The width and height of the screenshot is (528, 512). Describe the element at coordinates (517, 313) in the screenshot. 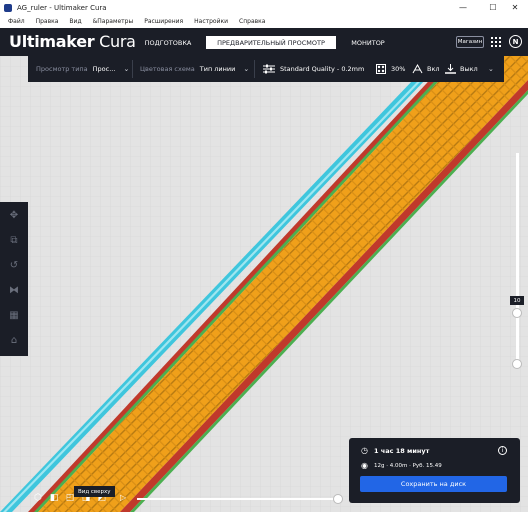

I see `layer-slider-upper-handle` at that location.